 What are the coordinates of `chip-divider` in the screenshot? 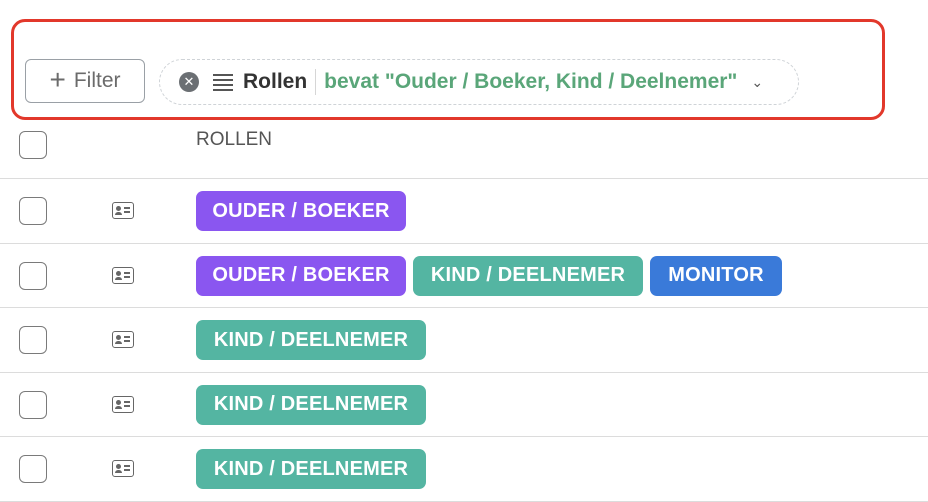 It's located at (316, 82).